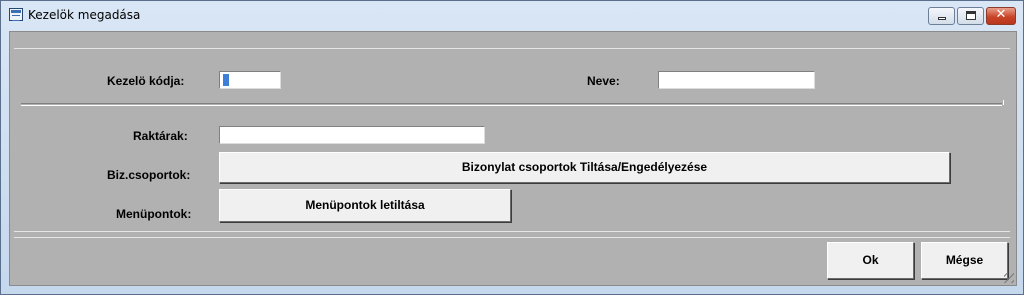  Describe the element at coordinates (603, 81) in the screenshot. I see `neve-label: Neve:` at that location.